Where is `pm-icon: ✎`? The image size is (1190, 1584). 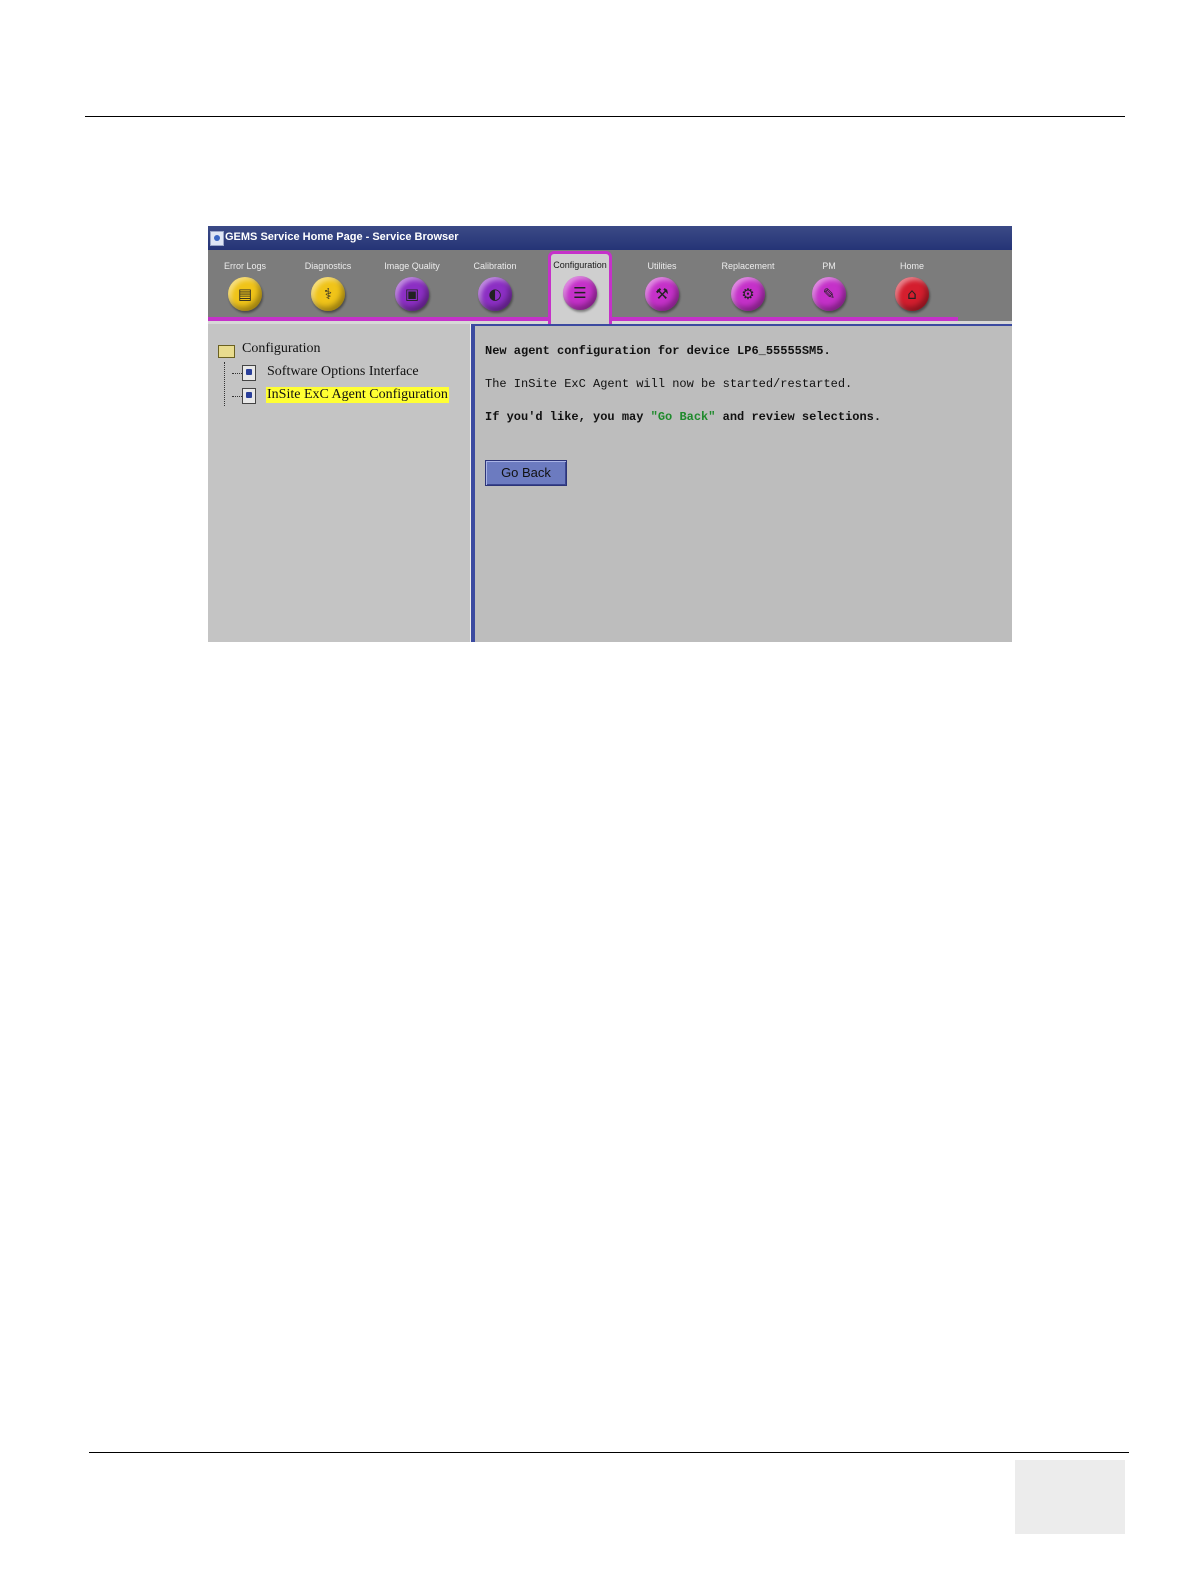
pm-icon: ✎ is located at coordinates (829, 294).